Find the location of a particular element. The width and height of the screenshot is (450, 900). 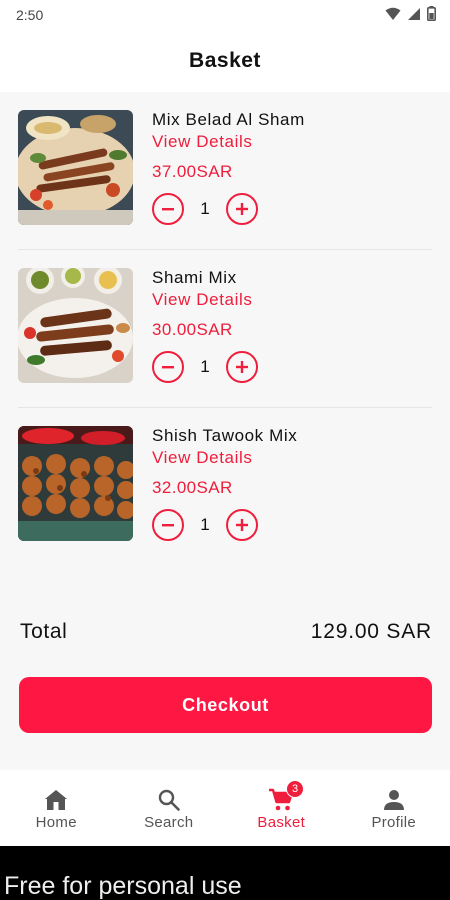

item-info: Shish Tawook Mix View Details 32.00SAR 1 is located at coordinates (224, 483).